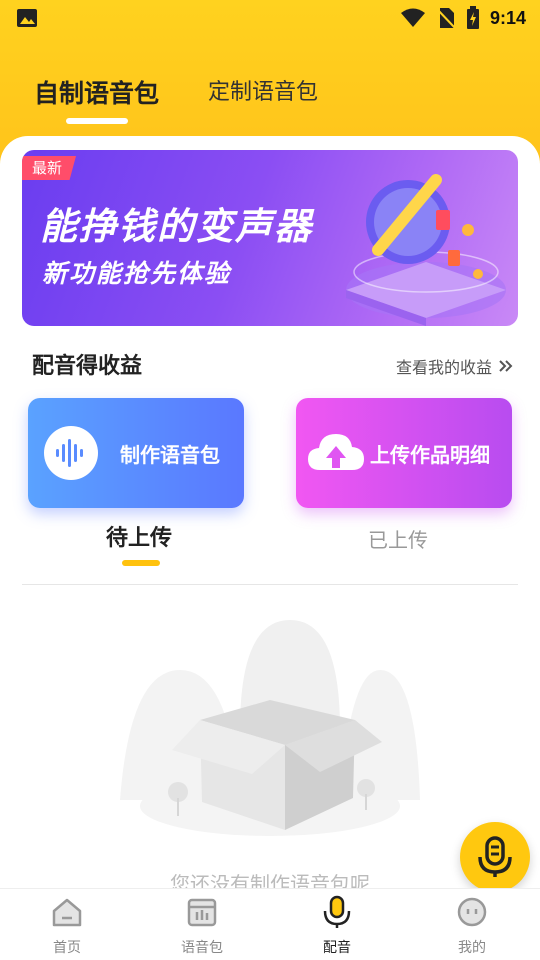 Image resolution: width=540 pixels, height=960 pixels. I want to click on nav-profile: 我的, so click(472, 926).